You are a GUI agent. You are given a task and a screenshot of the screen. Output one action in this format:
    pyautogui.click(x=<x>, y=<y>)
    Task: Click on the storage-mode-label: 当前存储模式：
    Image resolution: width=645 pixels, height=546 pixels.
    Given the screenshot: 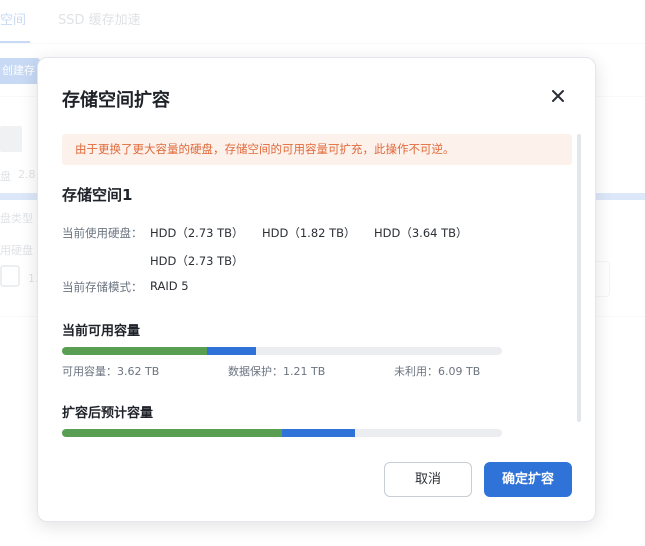 What is the action you would take?
    pyautogui.click(x=102, y=287)
    